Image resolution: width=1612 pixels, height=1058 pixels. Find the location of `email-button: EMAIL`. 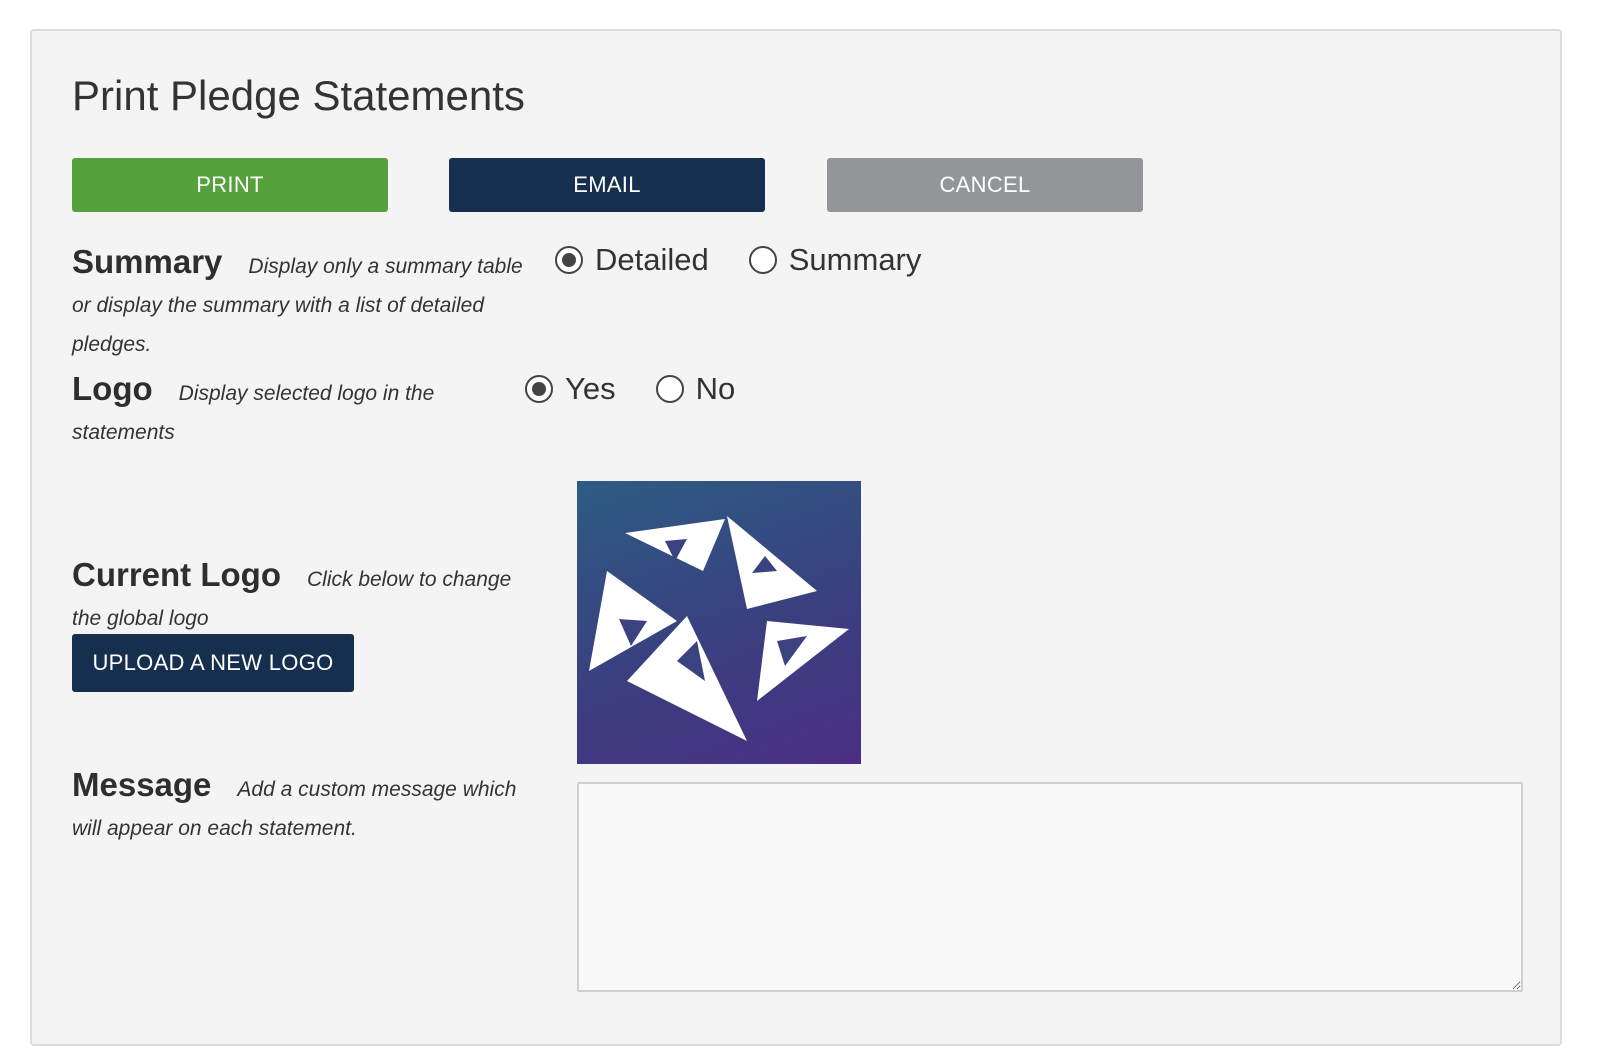

email-button: EMAIL is located at coordinates (607, 185).